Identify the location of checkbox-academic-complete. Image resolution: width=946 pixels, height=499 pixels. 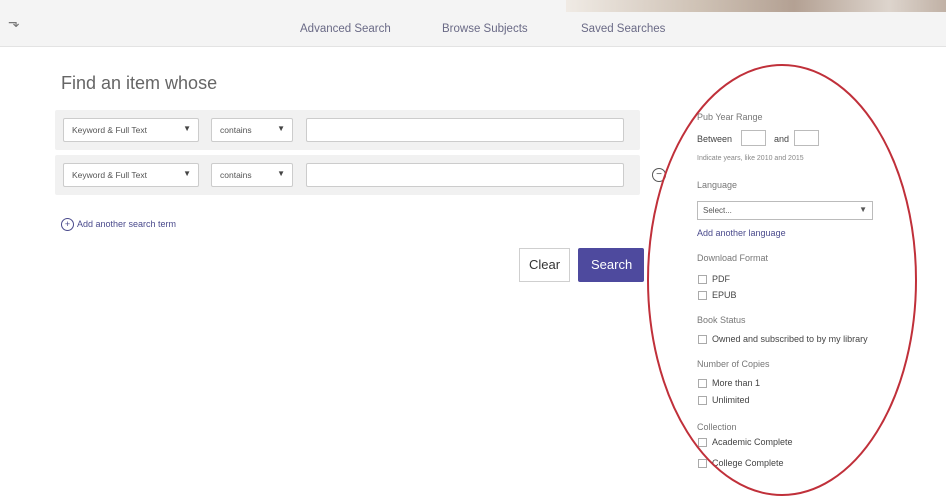
(702, 442).